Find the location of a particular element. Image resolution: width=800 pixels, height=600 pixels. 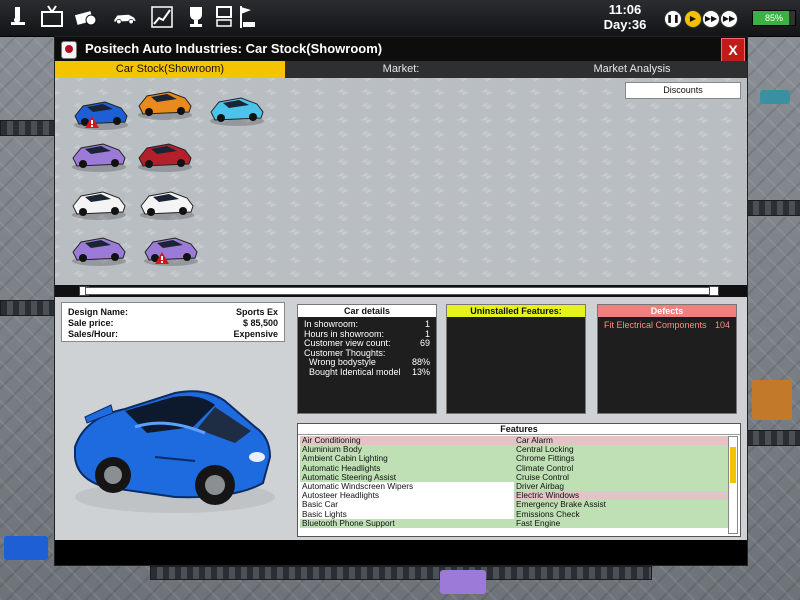

dialog-footer is located at coordinates (401, 552).